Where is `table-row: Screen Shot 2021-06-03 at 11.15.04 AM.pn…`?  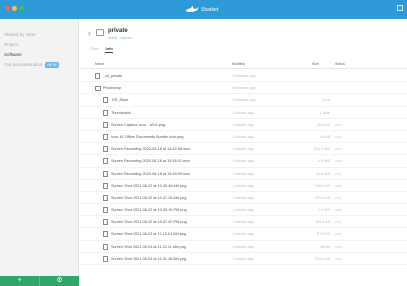
table-row: Screen Shot 2021-06-03 at 11.15.04 AM.pn… is located at coordinates (243, 234).